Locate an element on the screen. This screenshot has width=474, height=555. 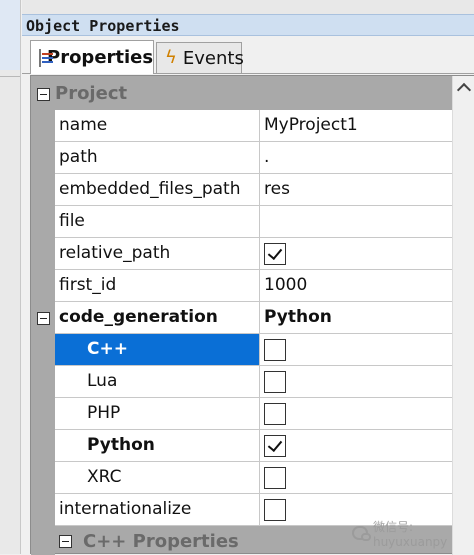
property-row-child: XRC is located at coordinates (242, 478).